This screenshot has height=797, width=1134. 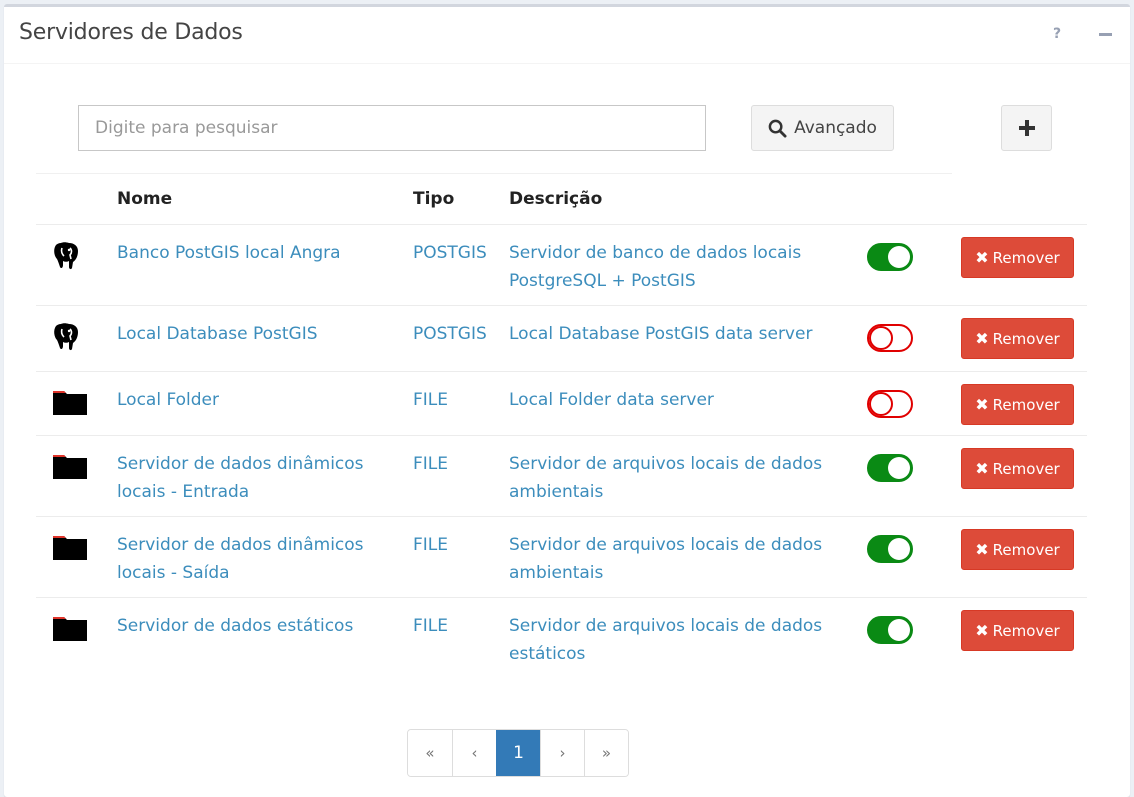 What do you see at coordinates (1105, 34) in the screenshot?
I see `collapse-button` at bounding box center [1105, 34].